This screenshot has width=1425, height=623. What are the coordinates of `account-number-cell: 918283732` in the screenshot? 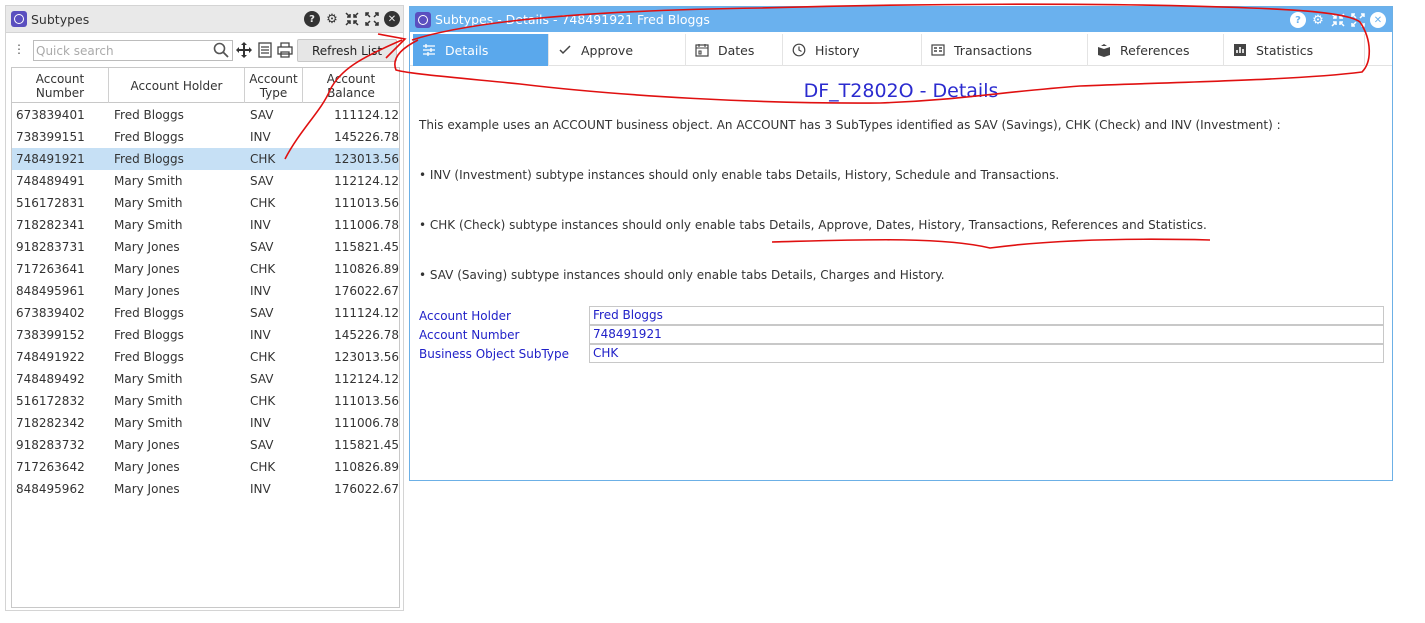 It's located at (50, 445).